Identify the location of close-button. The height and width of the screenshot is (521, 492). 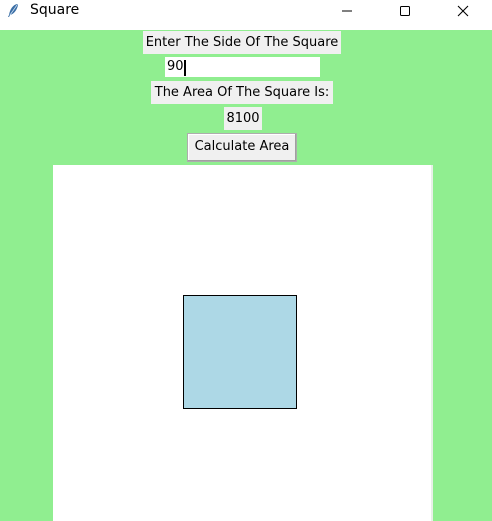
(463, 10).